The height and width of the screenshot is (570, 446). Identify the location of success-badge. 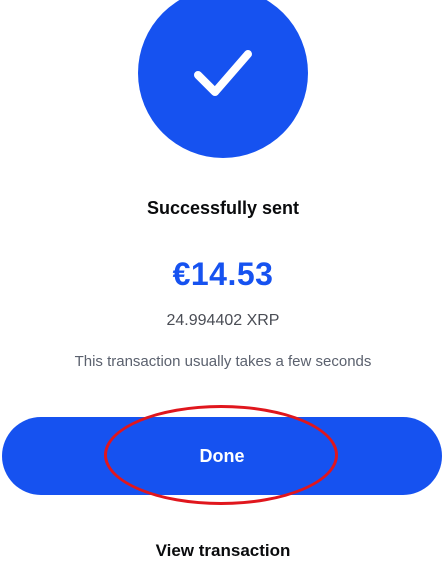
(223, 79).